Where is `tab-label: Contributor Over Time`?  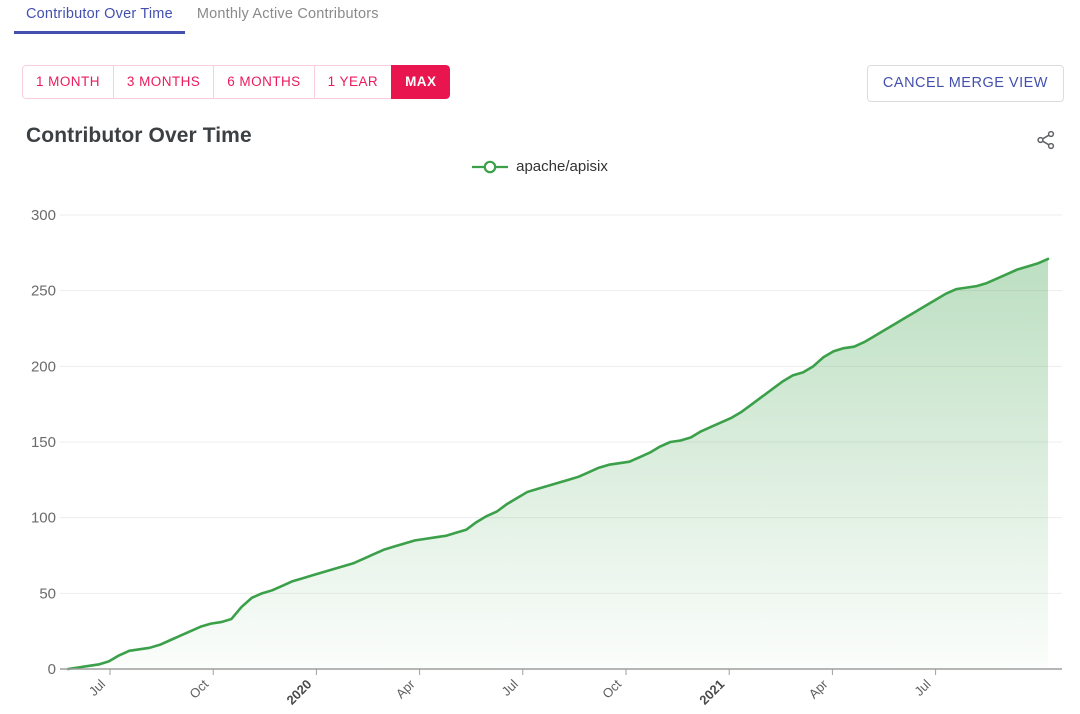 tab-label: Contributor Over Time is located at coordinates (99, 14).